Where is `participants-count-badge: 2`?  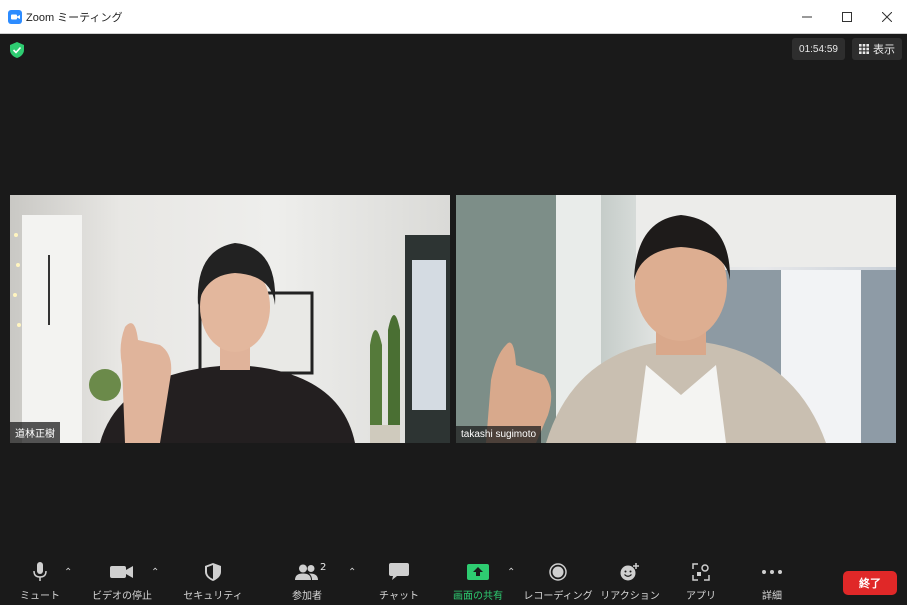 participants-count-badge: 2 is located at coordinates (323, 567).